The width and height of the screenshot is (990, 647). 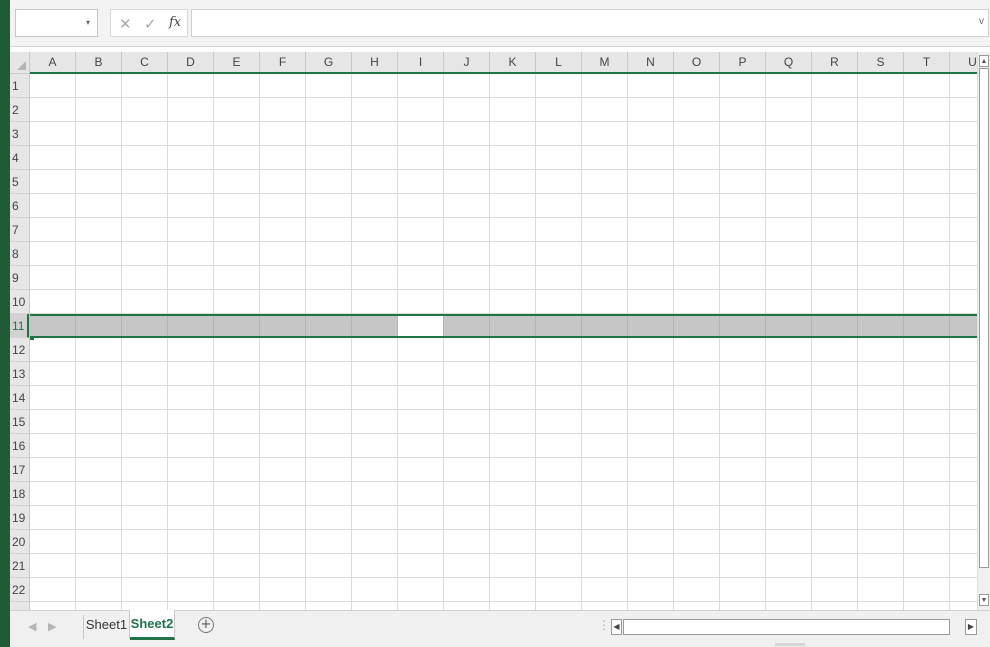 I want to click on tabs-splitter-icon: ⋮, so click(x=604, y=625).